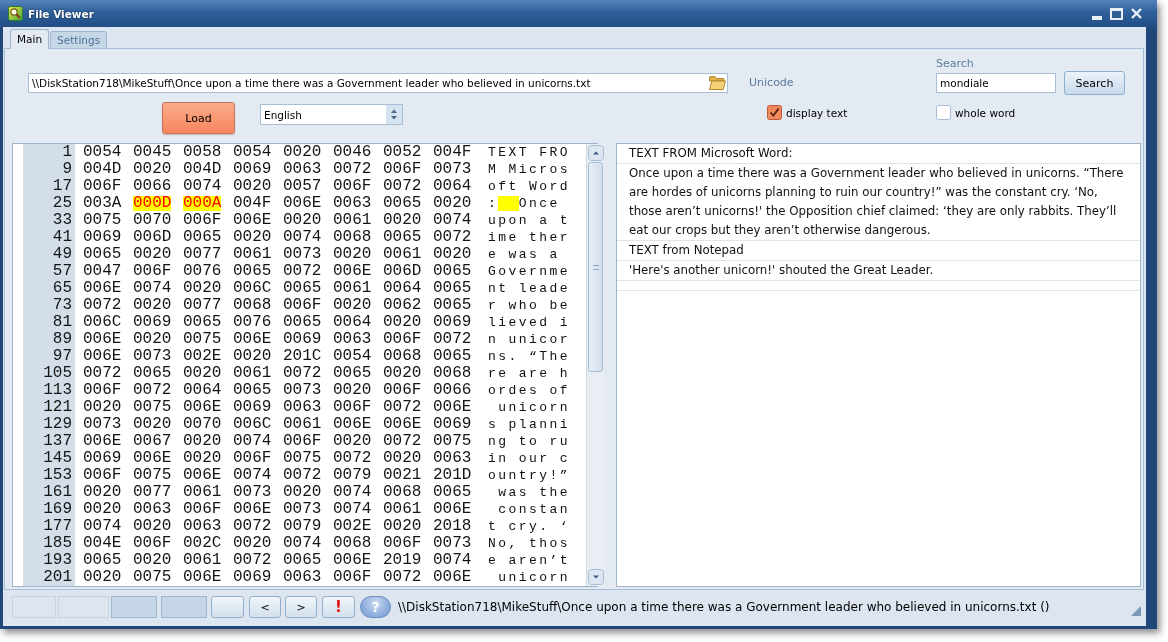 Image resolution: width=1168 pixels, height=642 pixels. What do you see at coordinates (49, 322) in the screenshot?
I see `line-number: 81` at bounding box center [49, 322].